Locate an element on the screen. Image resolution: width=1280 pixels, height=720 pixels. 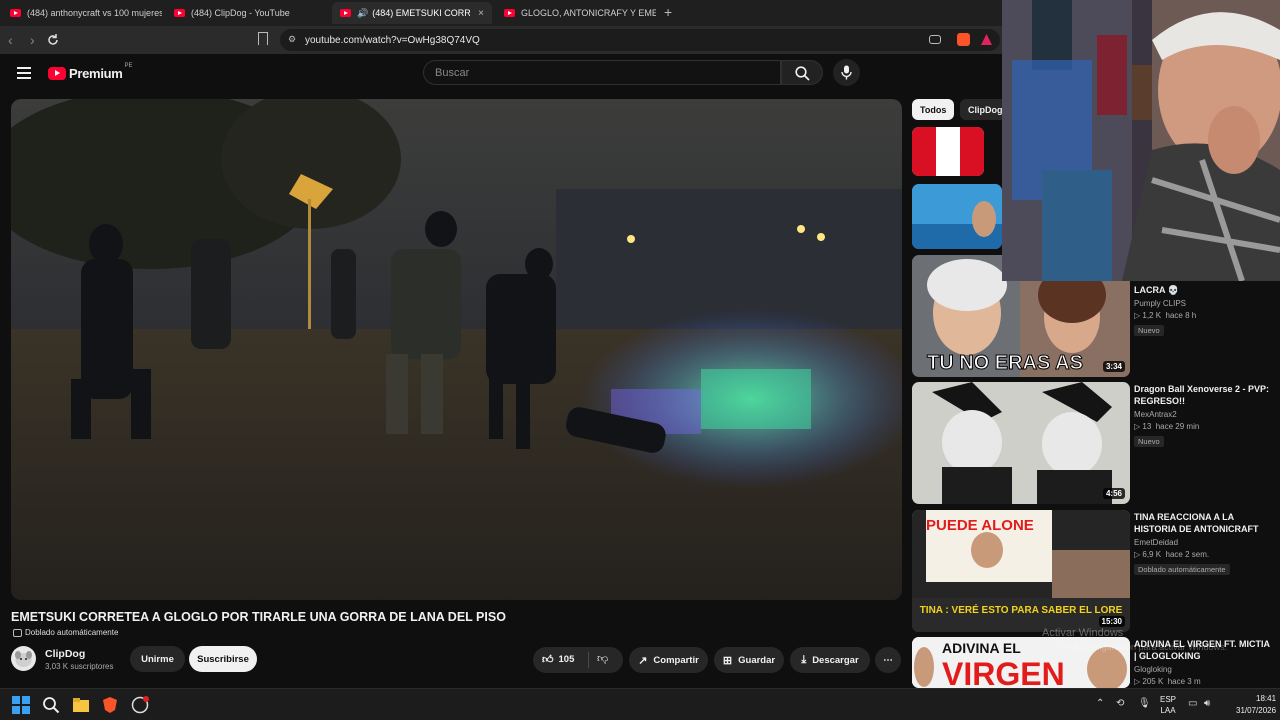
cast-icon is located at coordinates (935, 39).